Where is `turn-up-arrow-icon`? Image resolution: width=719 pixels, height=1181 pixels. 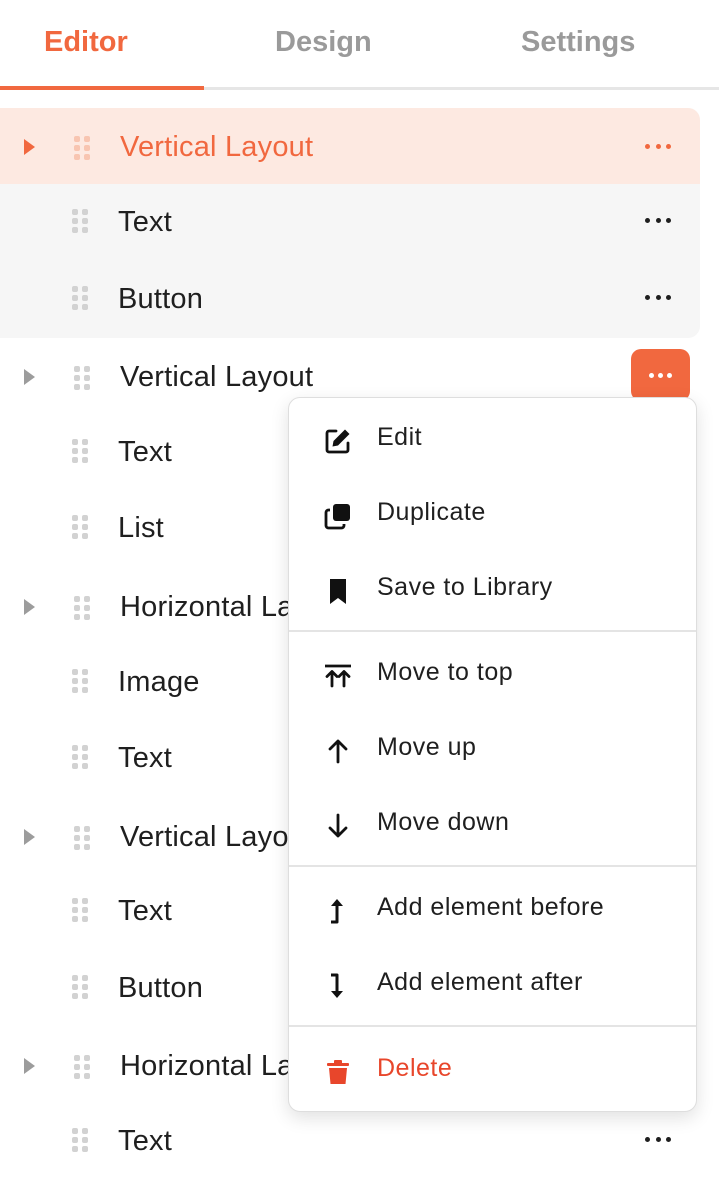 turn-up-arrow-icon is located at coordinates (337, 911).